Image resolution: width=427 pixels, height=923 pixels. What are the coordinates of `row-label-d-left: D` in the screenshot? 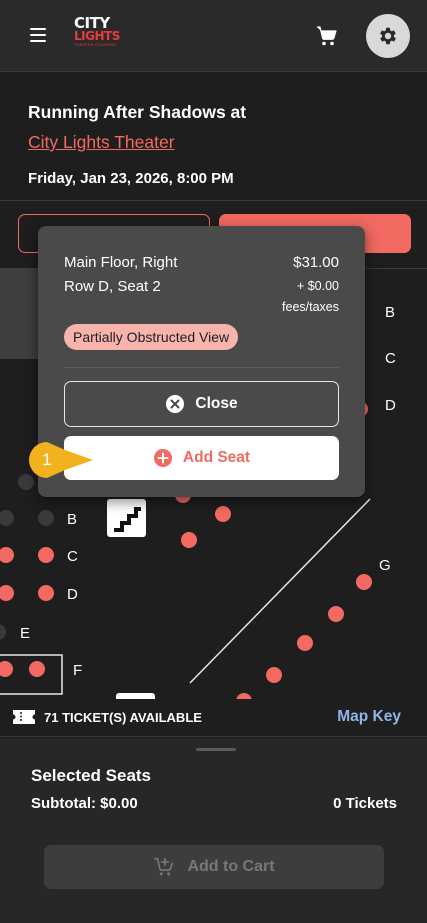 It's located at (72, 594).